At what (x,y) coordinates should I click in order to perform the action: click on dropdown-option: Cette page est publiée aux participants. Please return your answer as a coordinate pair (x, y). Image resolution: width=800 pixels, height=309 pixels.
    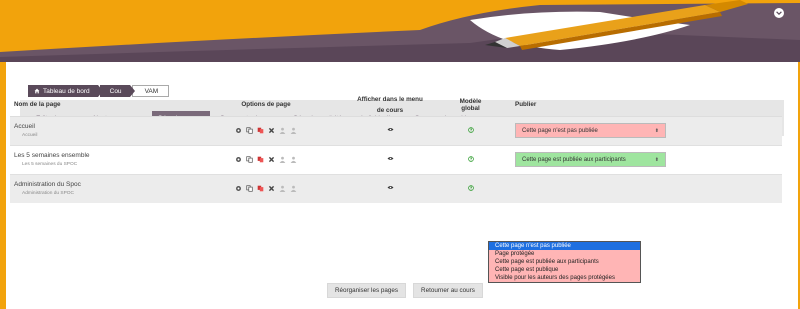
    Looking at the image, I should click on (564, 262).